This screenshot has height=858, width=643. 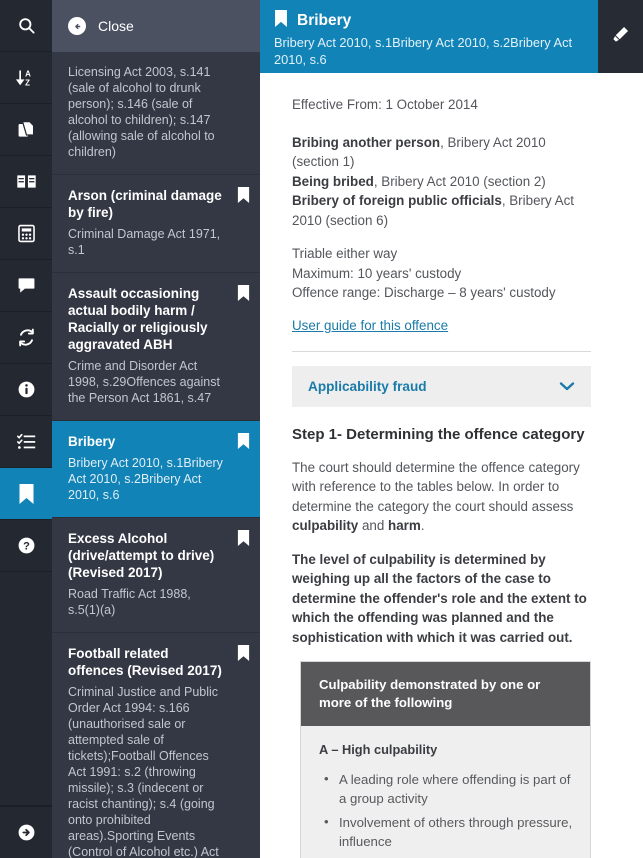 I want to click on help-button: ?, so click(x=26, y=546).